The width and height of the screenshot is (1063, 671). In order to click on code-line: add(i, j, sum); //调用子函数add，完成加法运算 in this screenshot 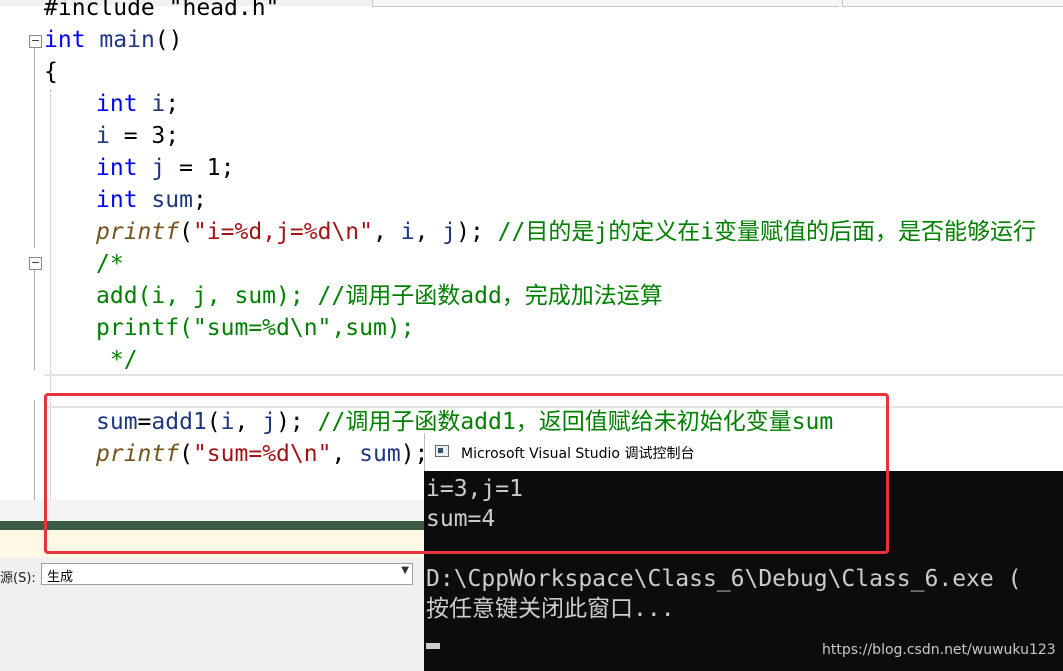, I will do `click(379, 296)`.